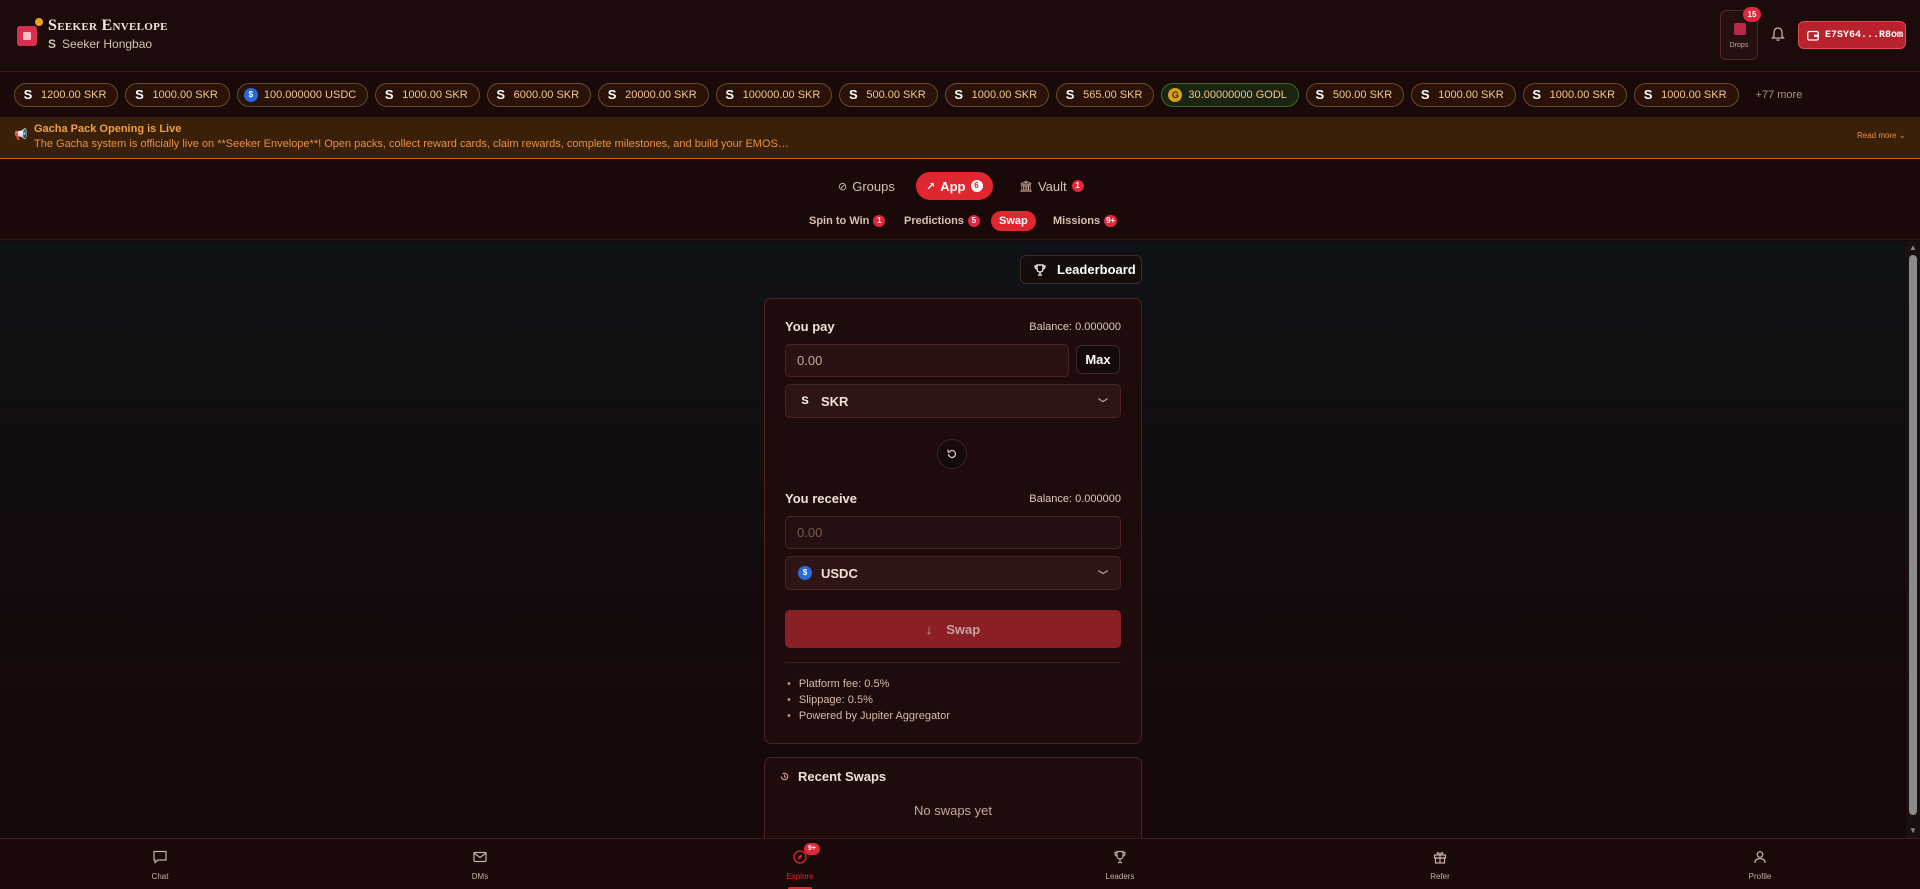 This screenshot has height=889, width=1920. What do you see at coordinates (879, 221) in the screenshot?
I see `subtab-badge: 1` at bounding box center [879, 221].